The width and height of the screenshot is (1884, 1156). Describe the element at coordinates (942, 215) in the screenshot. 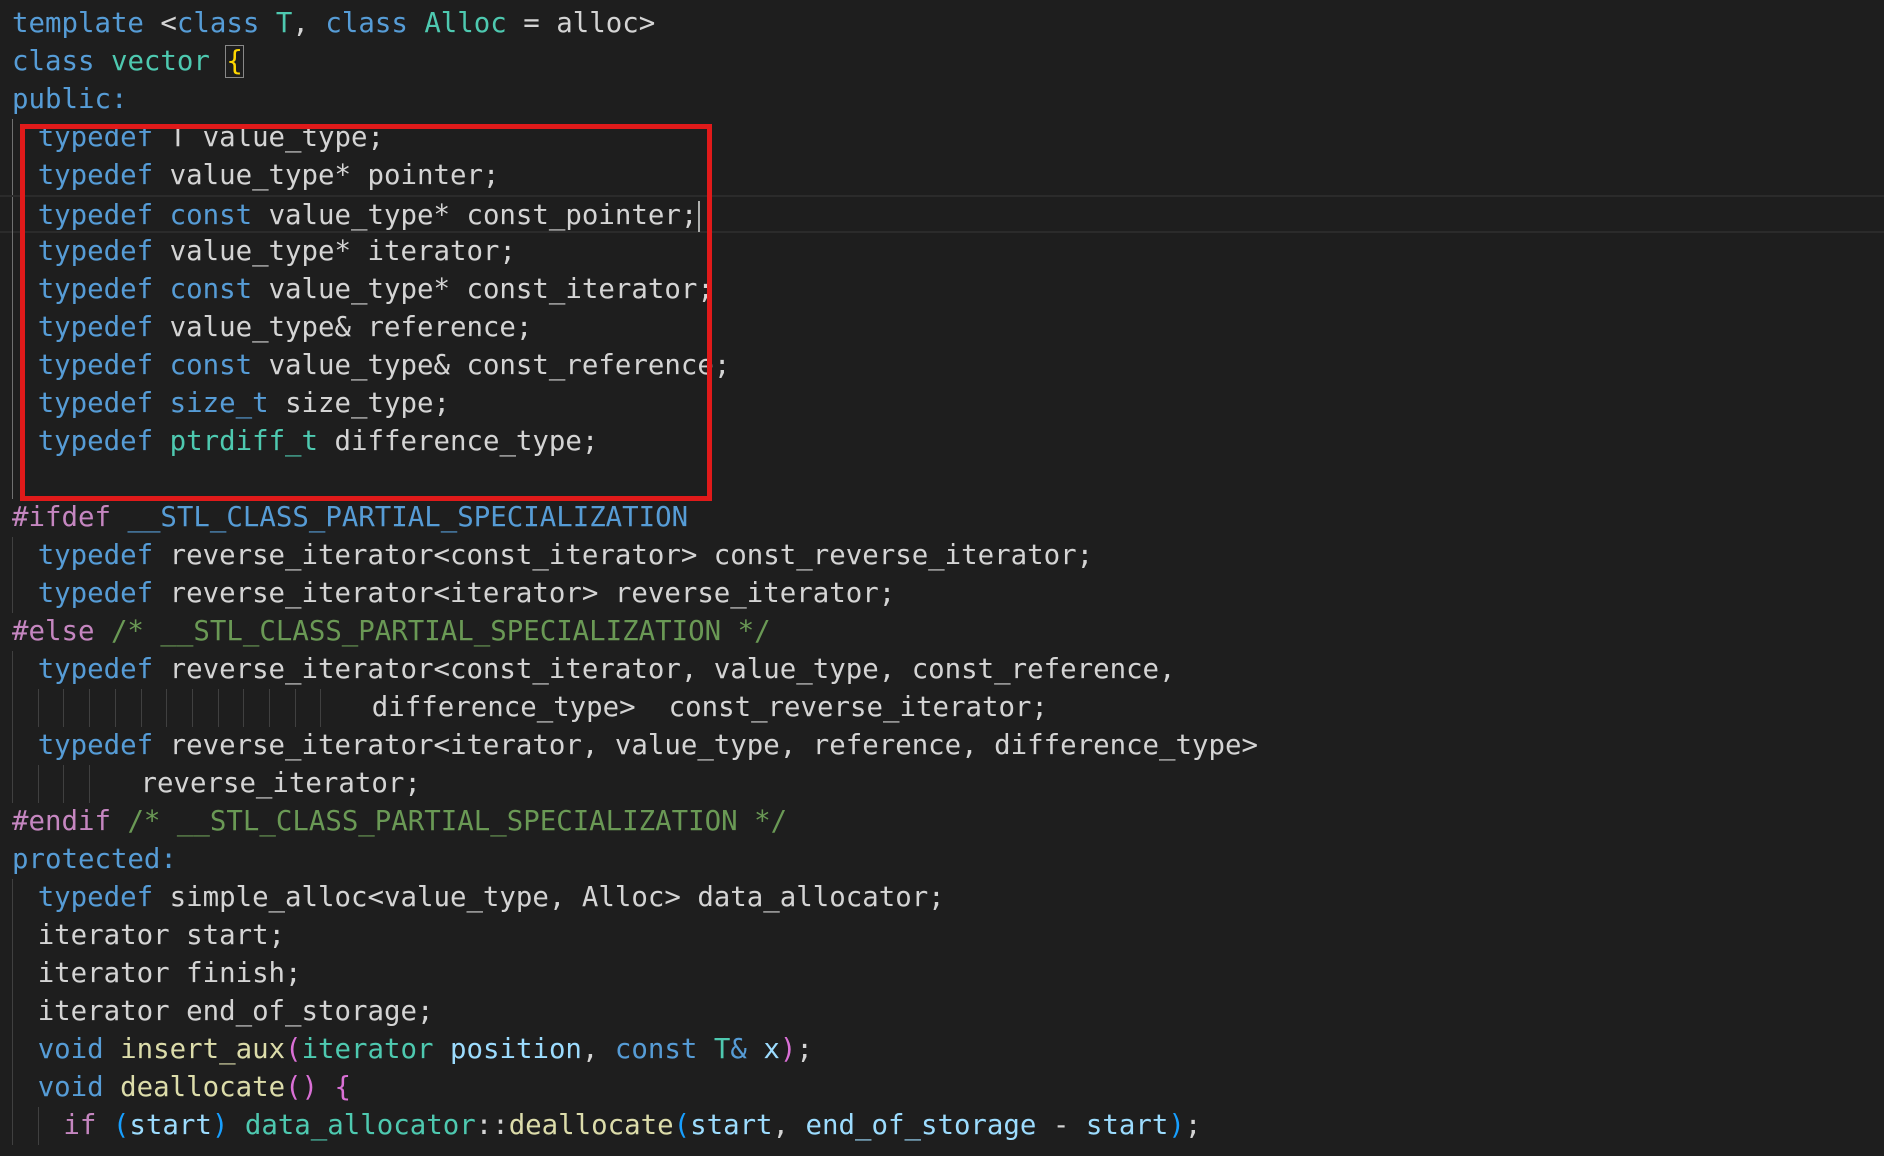

I see `code-line: typedef const value_type* const_pointer;` at that location.